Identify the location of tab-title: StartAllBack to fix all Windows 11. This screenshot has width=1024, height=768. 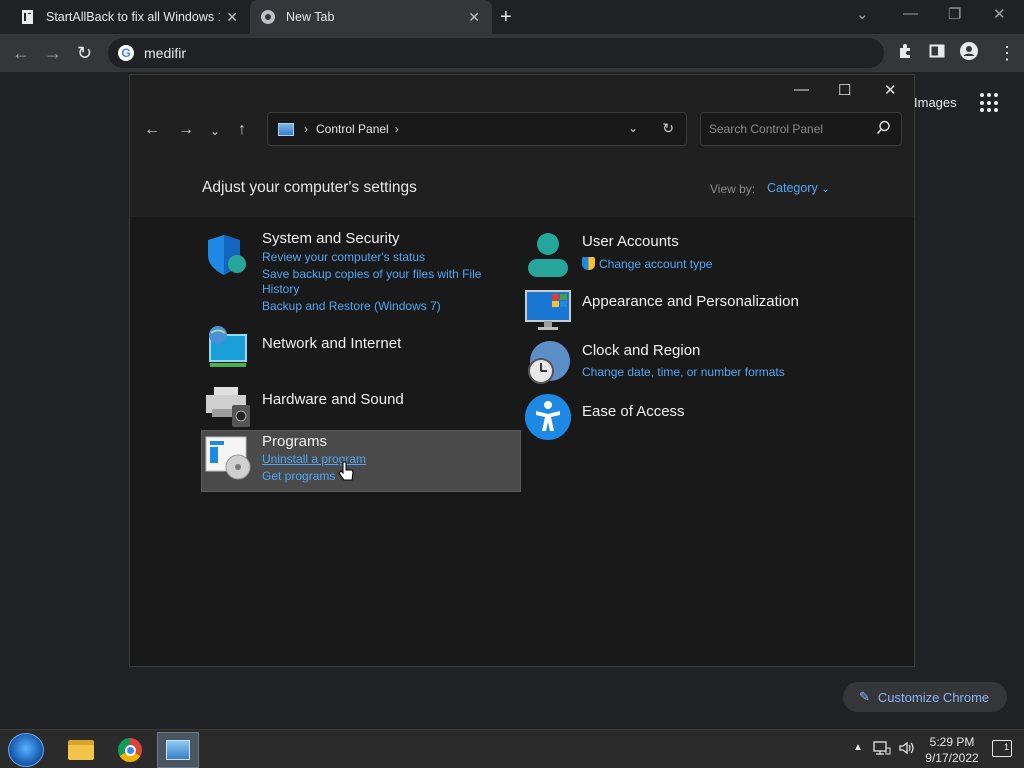
(133, 17).